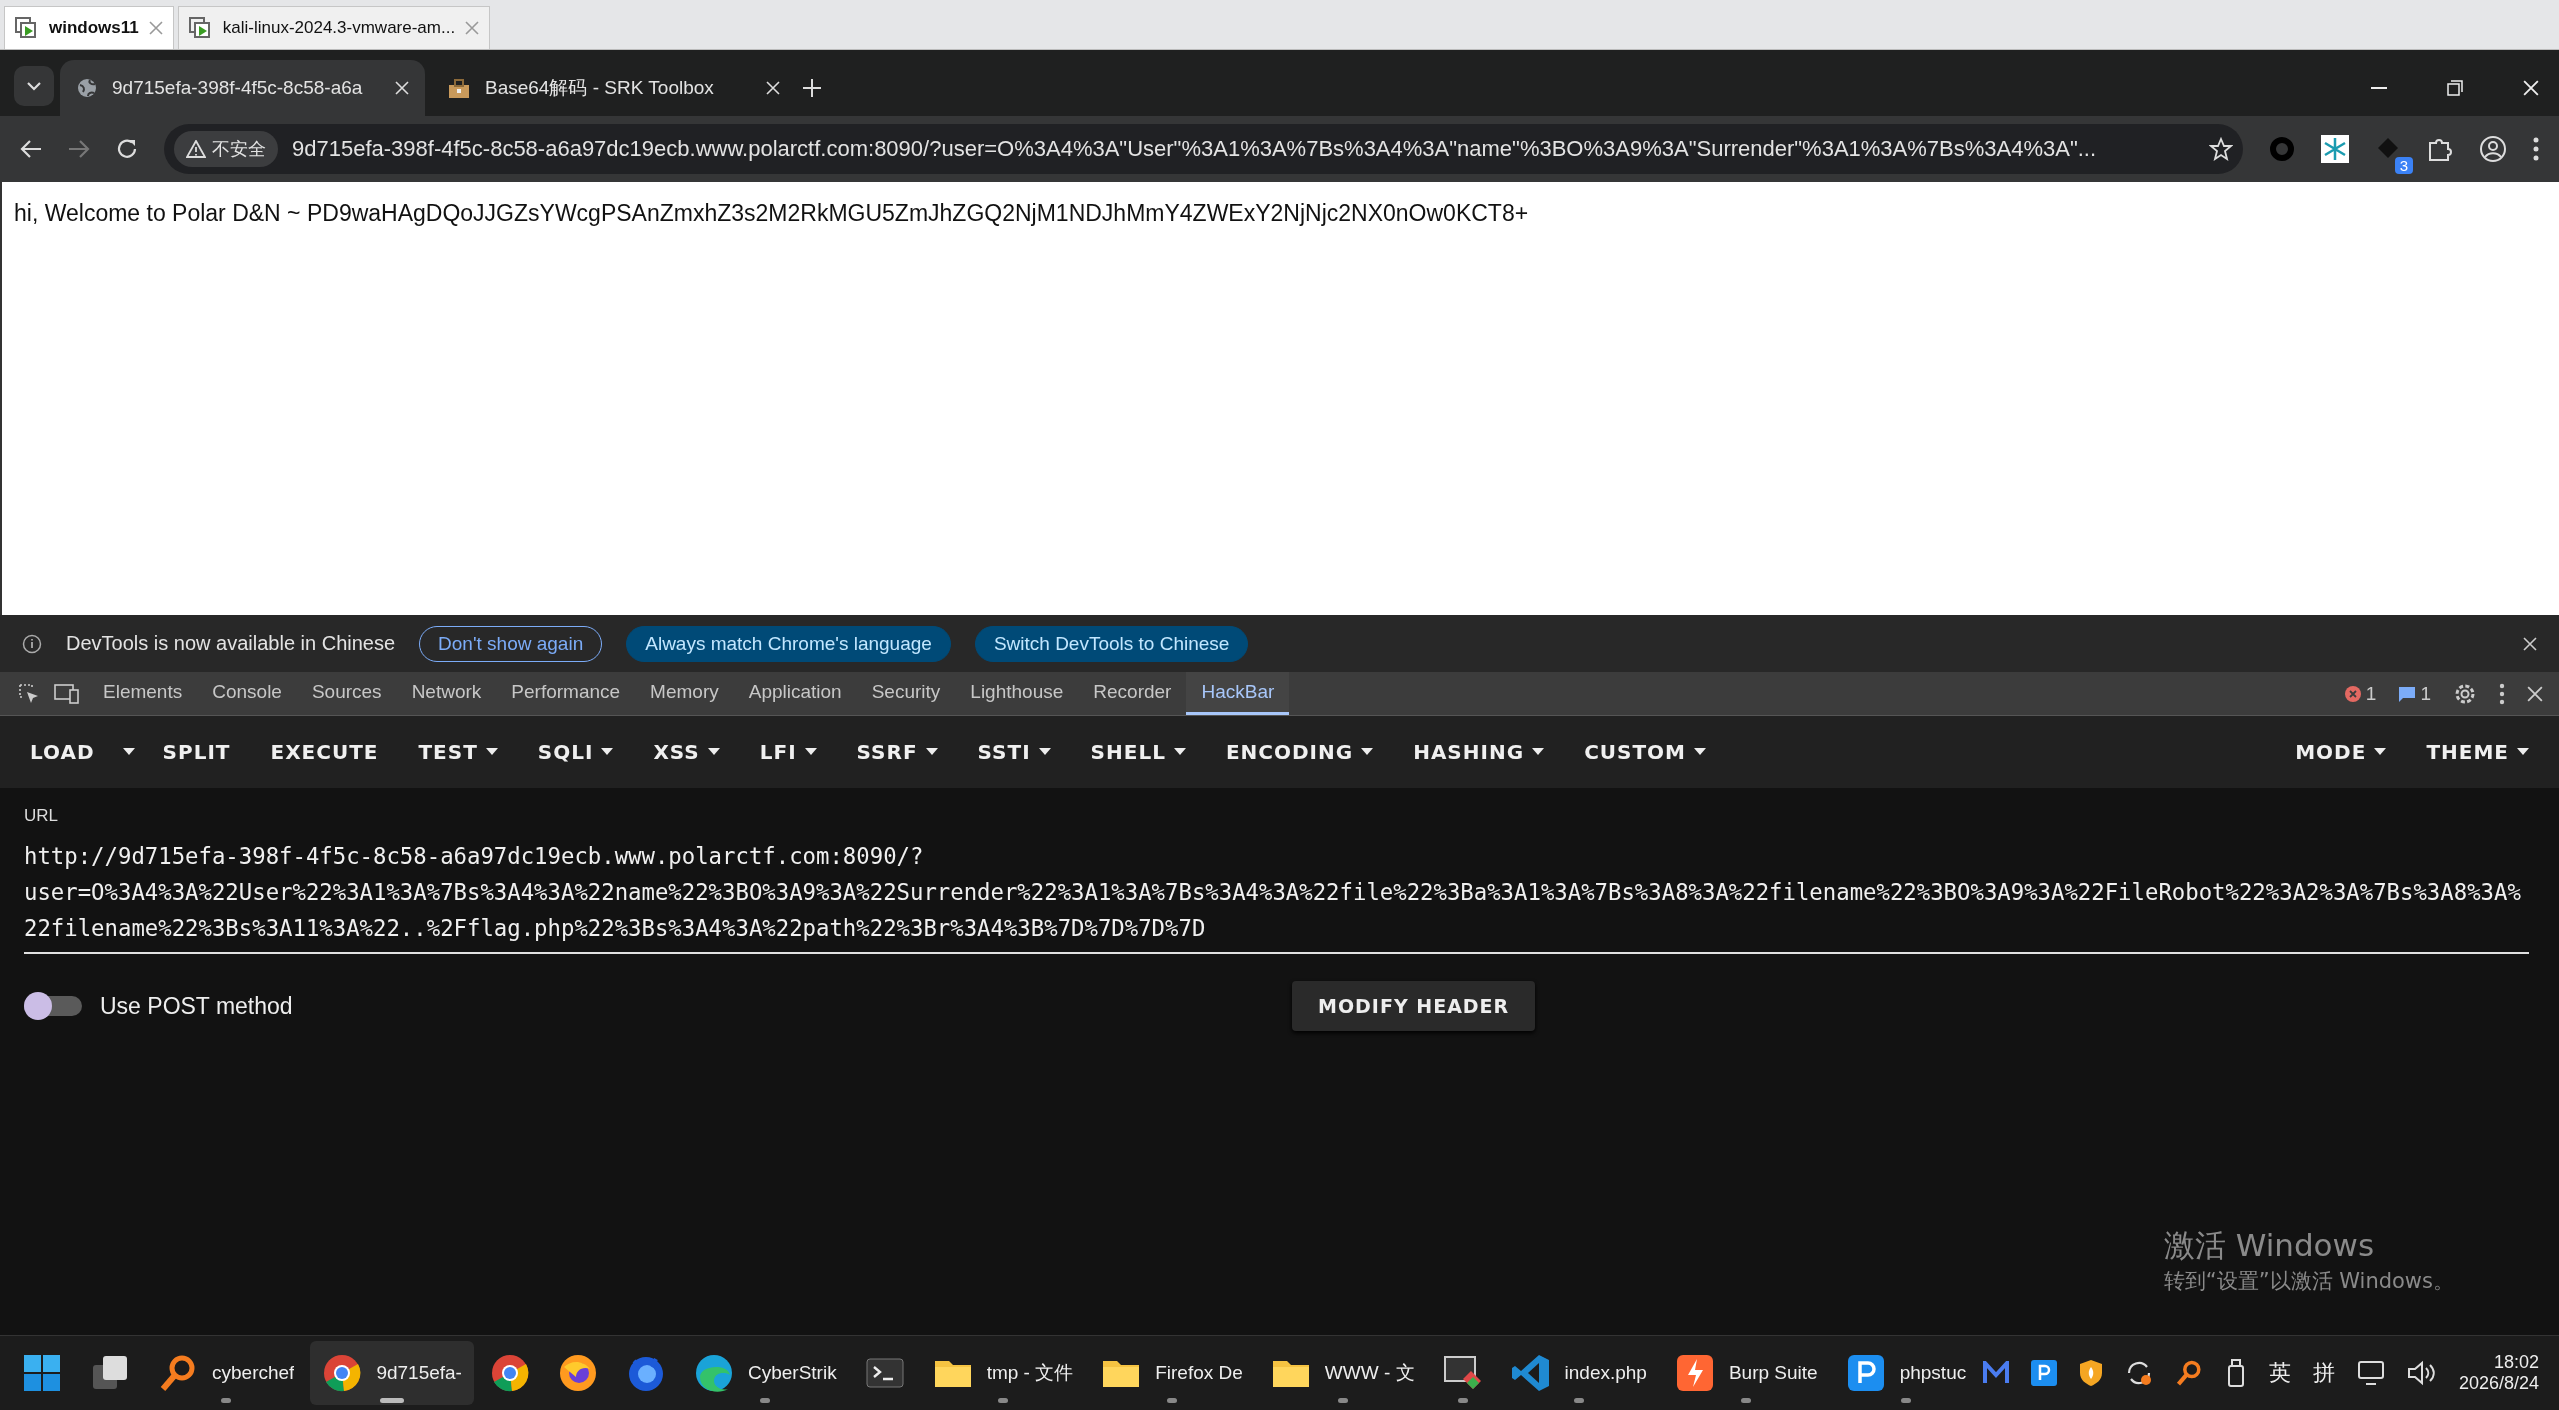 The width and height of the screenshot is (2559, 1410). I want to click on clock-time: 18:02, so click(2516, 1362).